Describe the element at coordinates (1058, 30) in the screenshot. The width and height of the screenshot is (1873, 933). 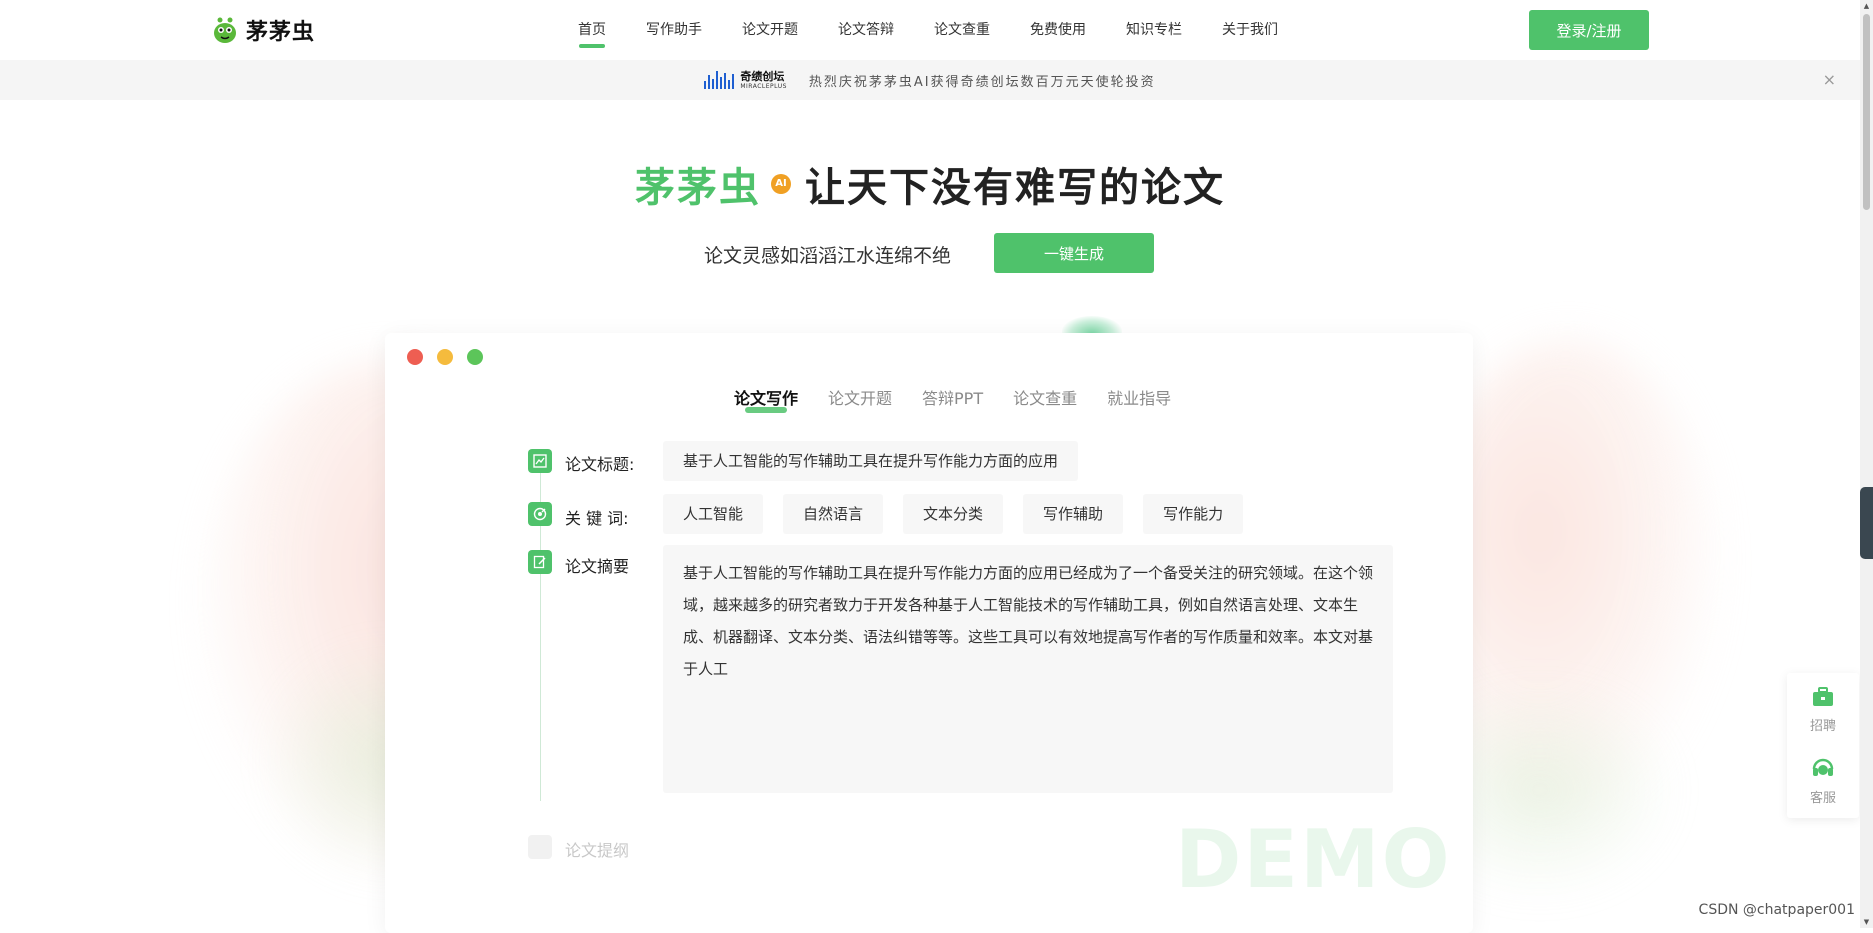
I see `nav-item-free-use: 免费使用` at that location.